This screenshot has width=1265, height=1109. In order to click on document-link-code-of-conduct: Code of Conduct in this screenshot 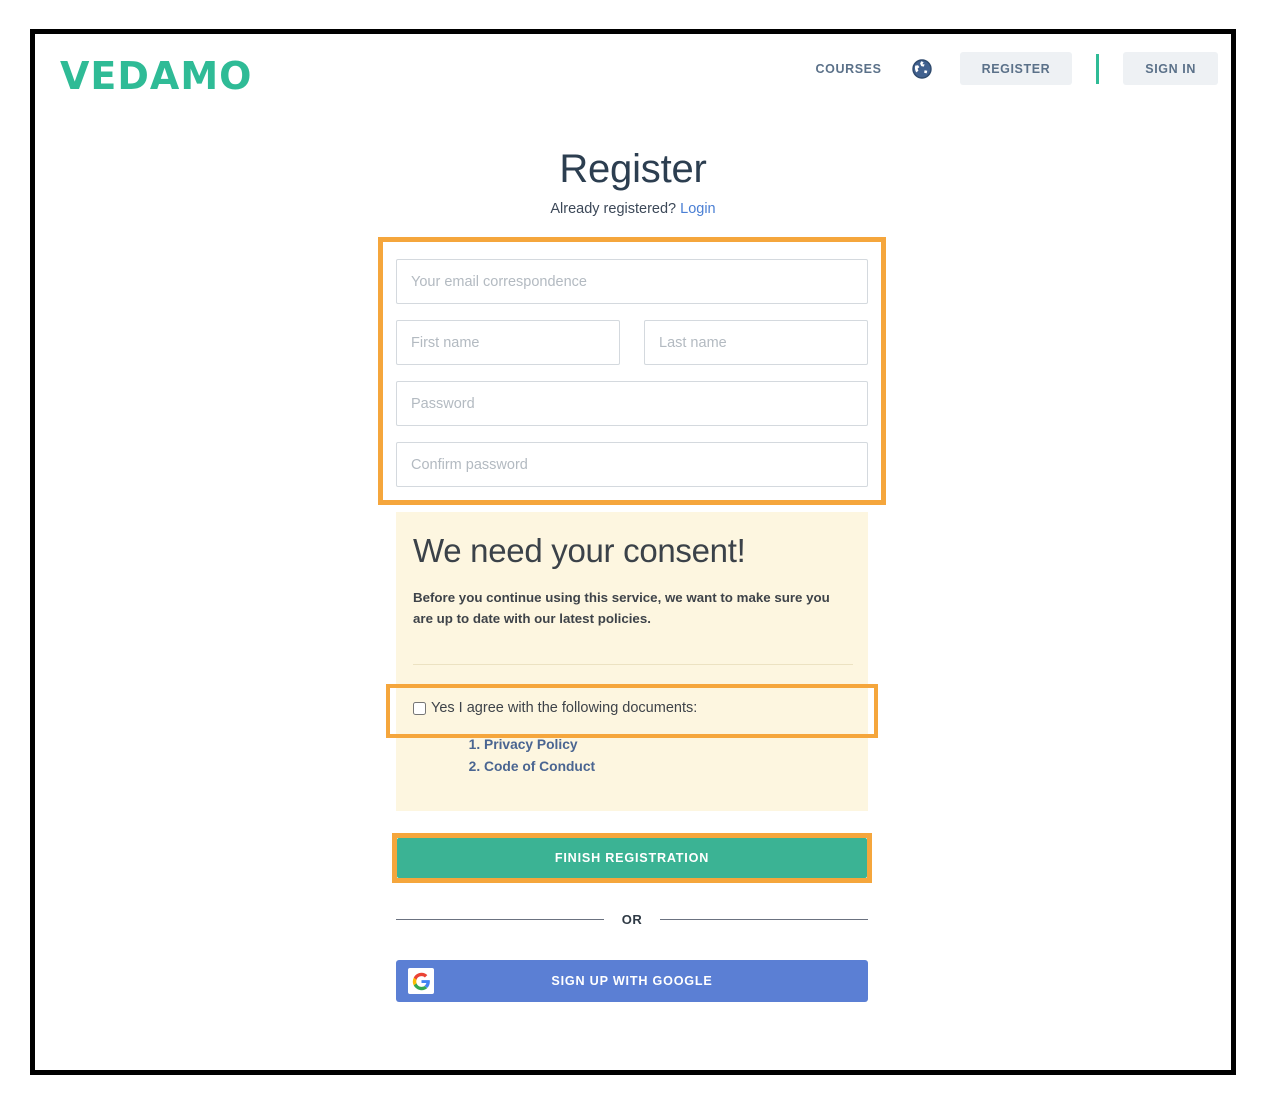, I will do `click(539, 766)`.